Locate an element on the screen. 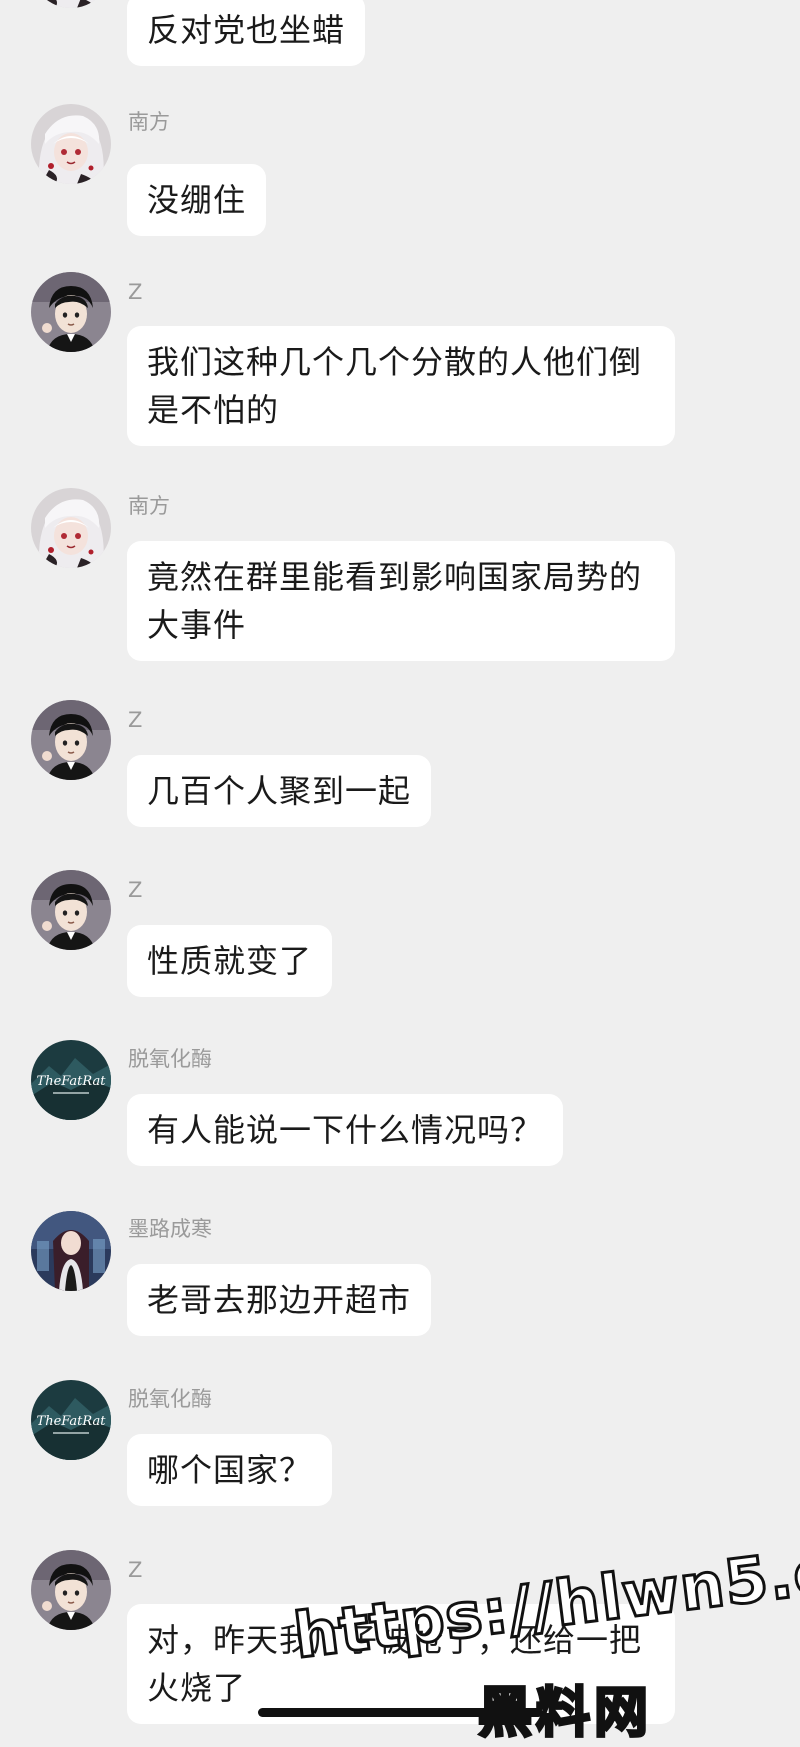 The image size is (800, 1747). message-bubble: 反对党也坐蜡 is located at coordinates (246, 33).